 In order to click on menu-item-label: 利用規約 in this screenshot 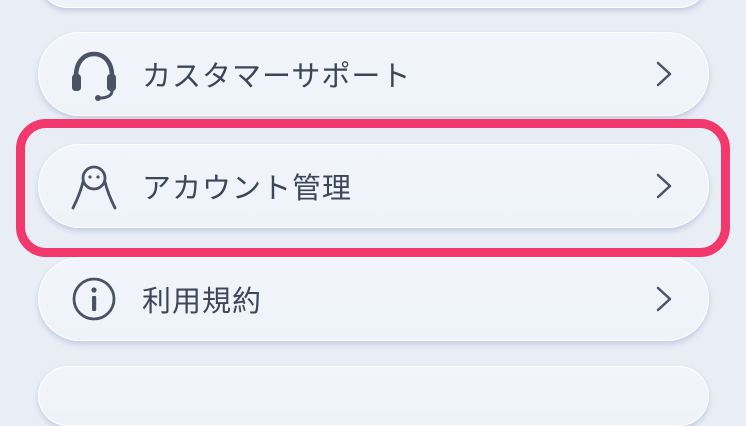, I will do `click(202, 301)`.